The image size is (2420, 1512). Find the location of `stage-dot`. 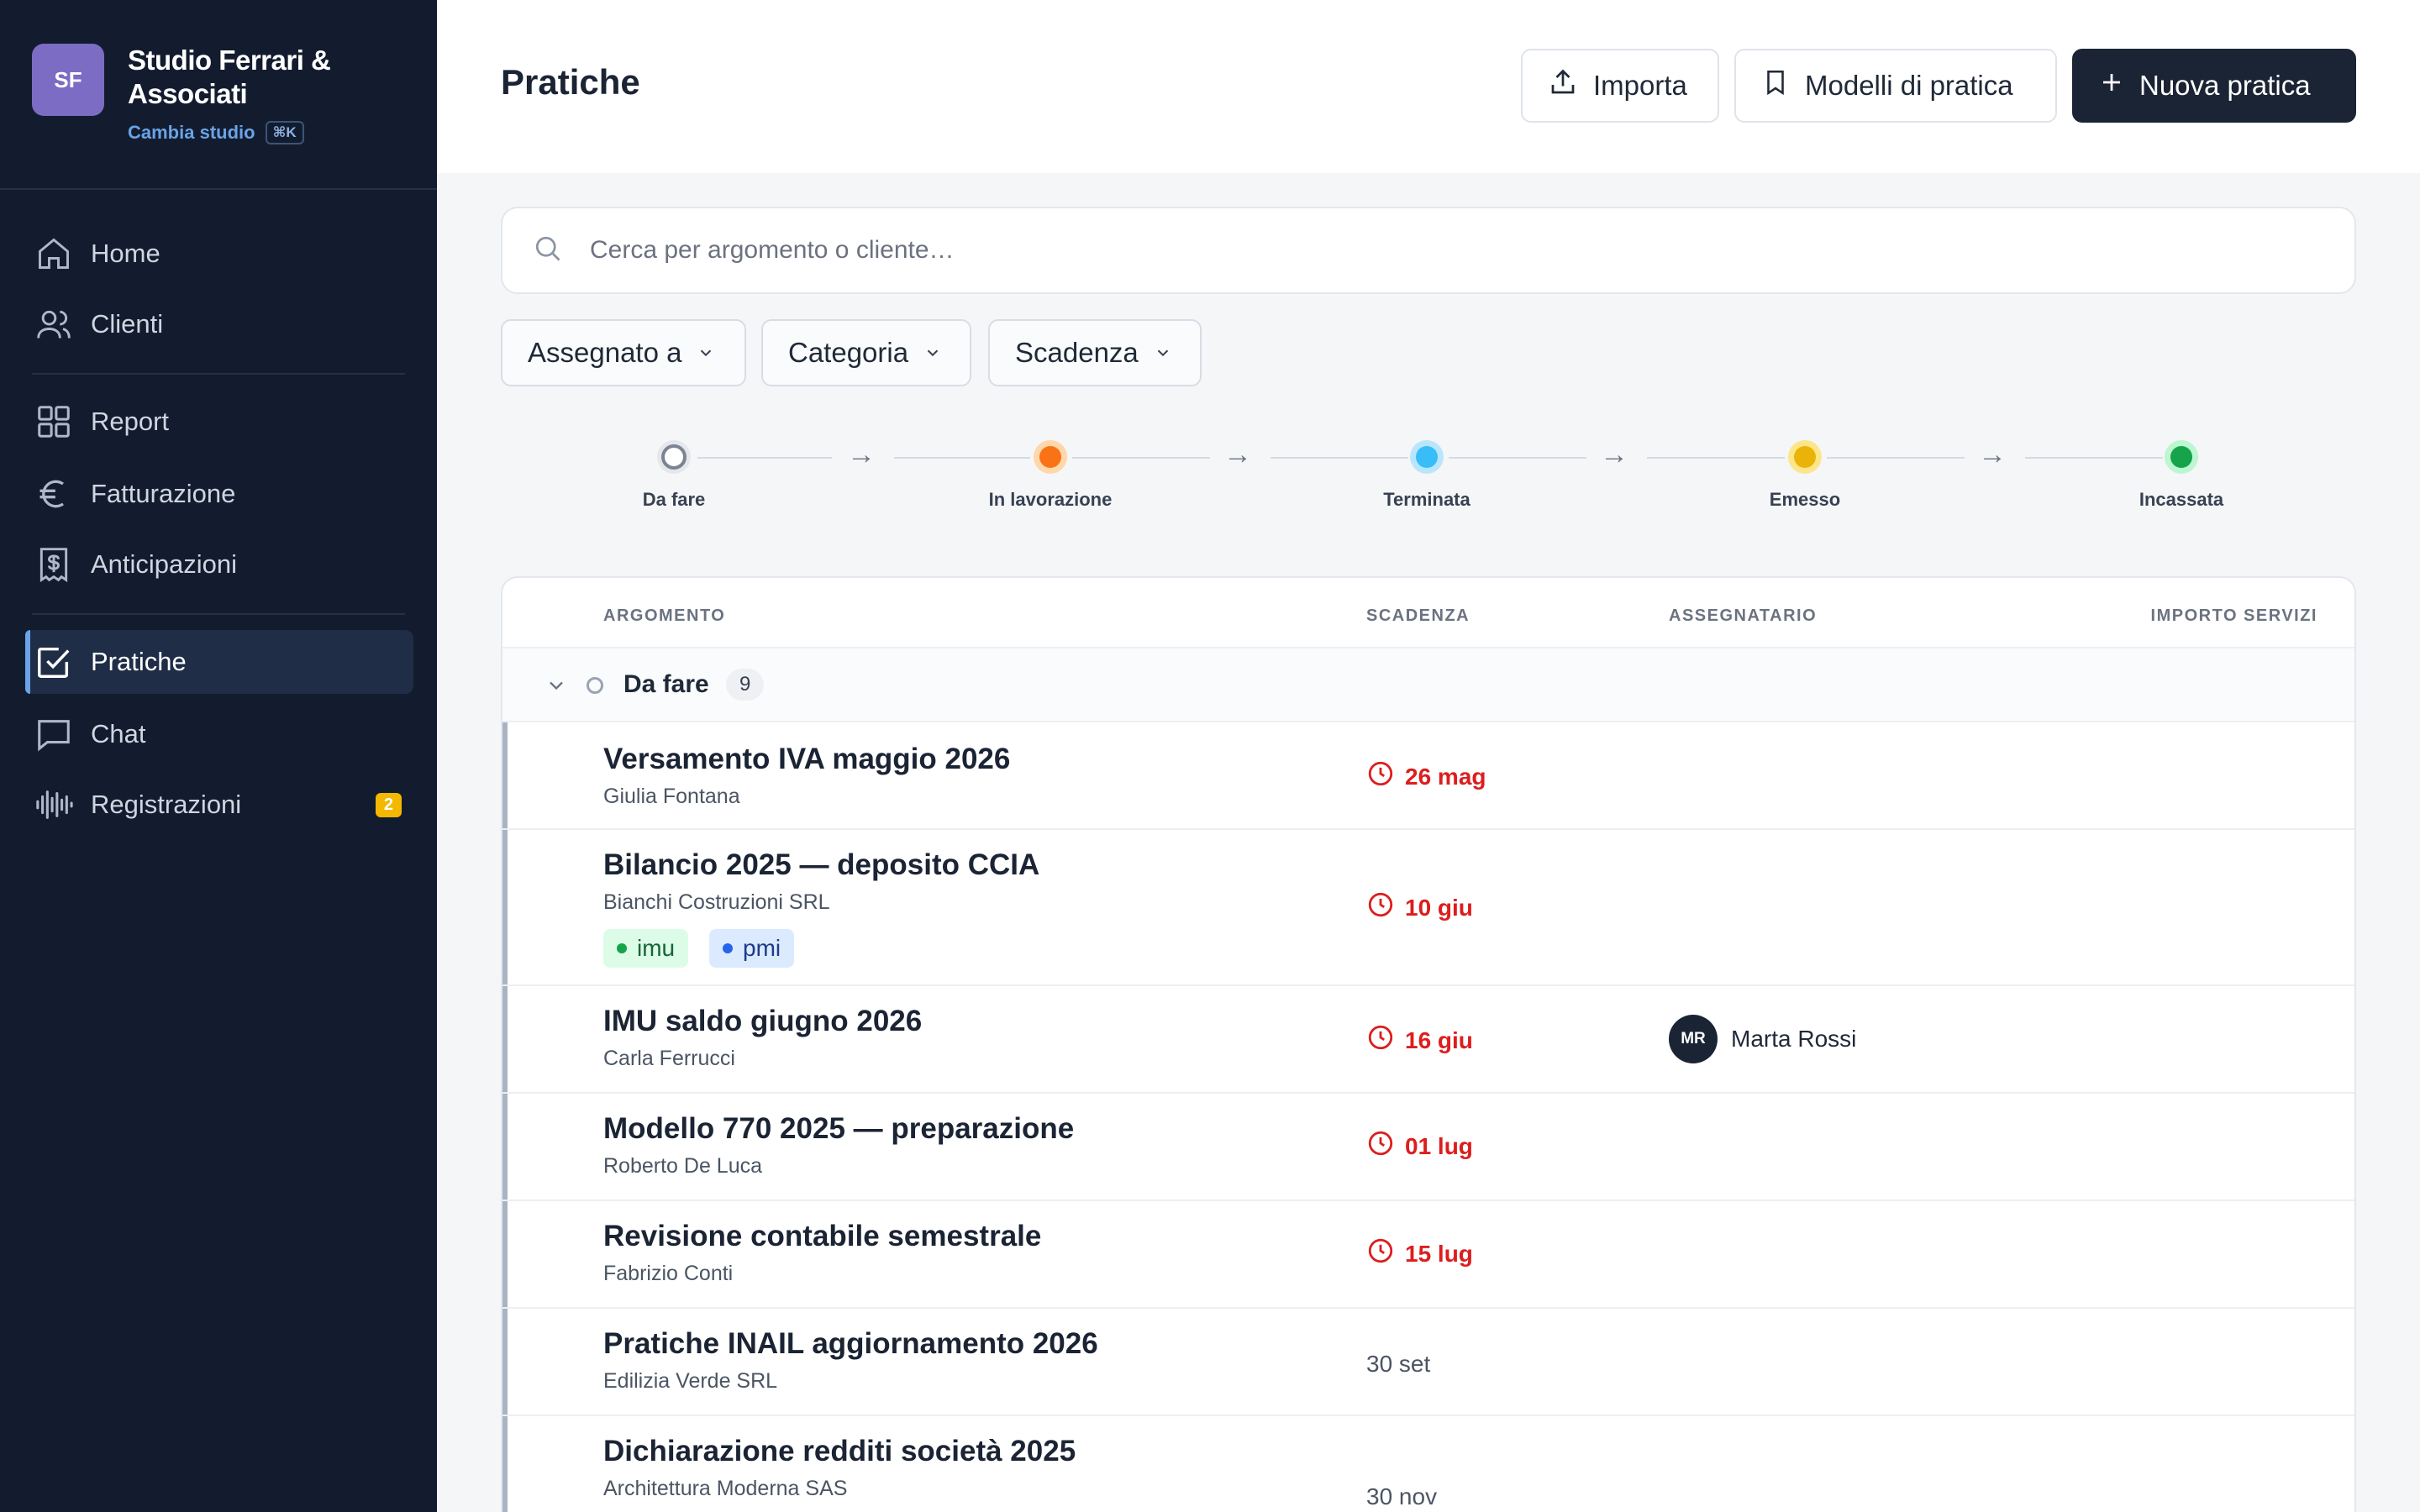

stage-dot is located at coordinates (2181, 457).